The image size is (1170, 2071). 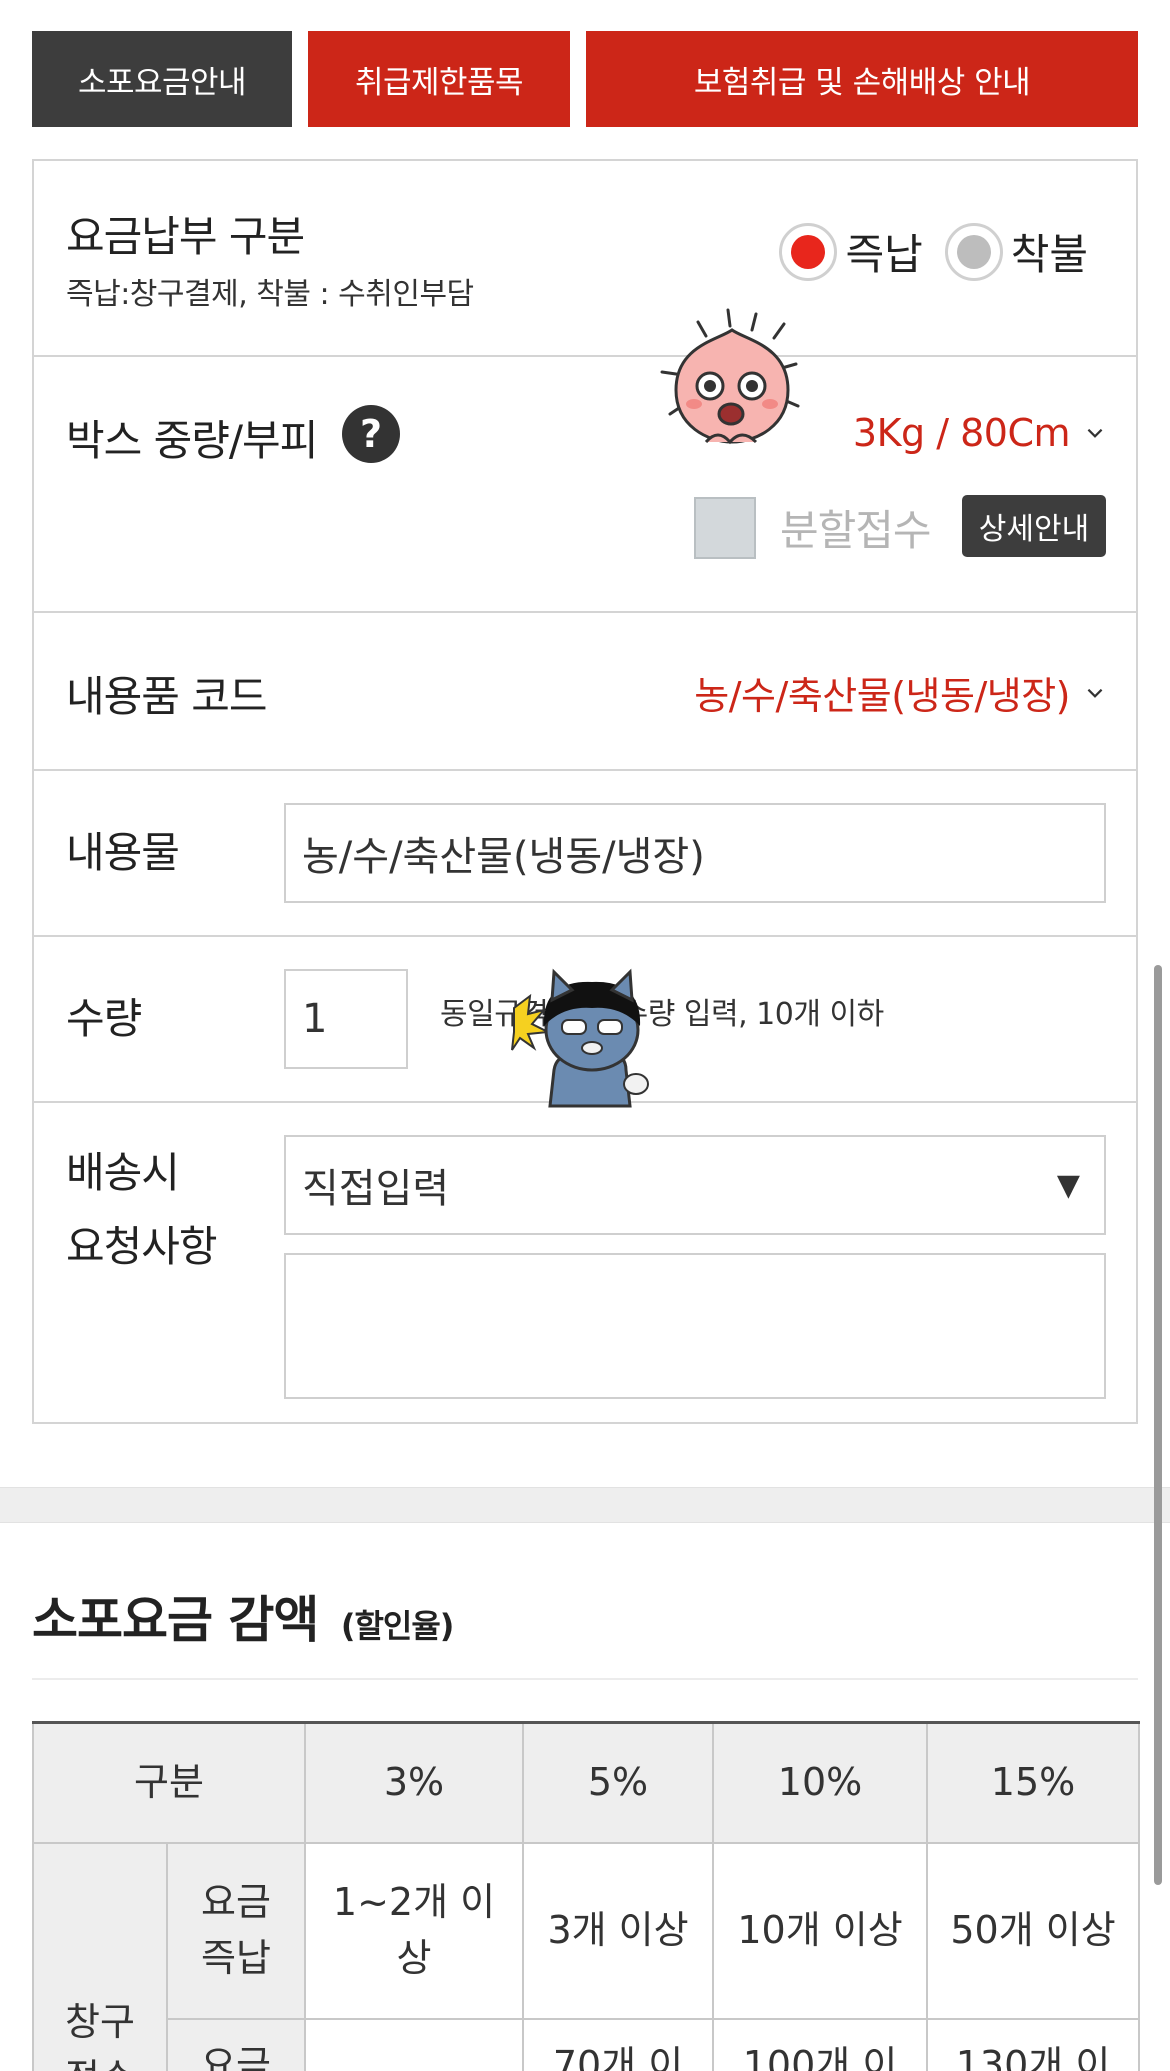 I want to click on content-code-select: 농/수/축산물(냉동/냉장), so click(x=900, y=692).